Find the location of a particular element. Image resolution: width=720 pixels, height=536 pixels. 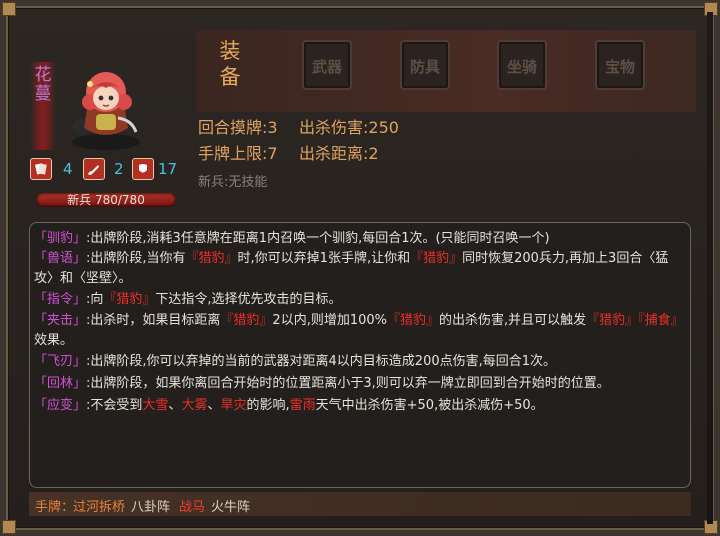

treasure-slot-label: 宝物 is located at coordinates (619, 67).